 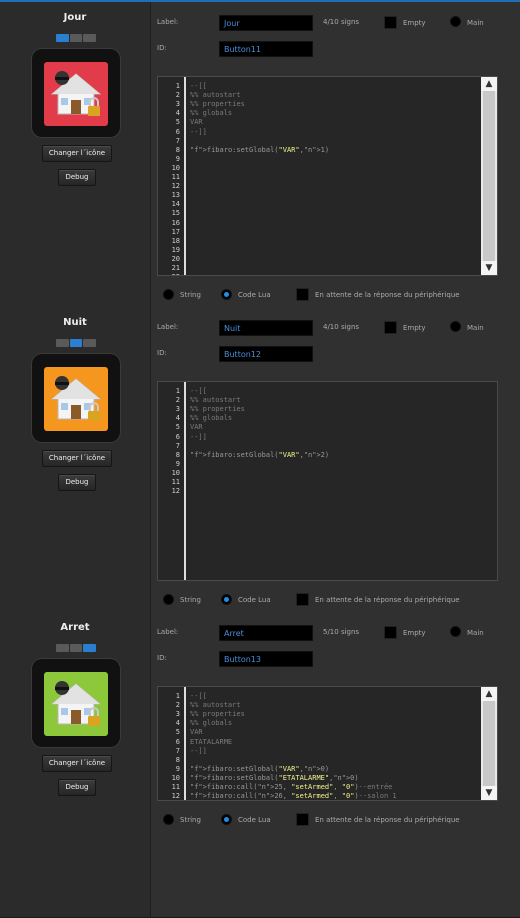 I want to click on panel-title: Nuit, so click(x=75, y=322).